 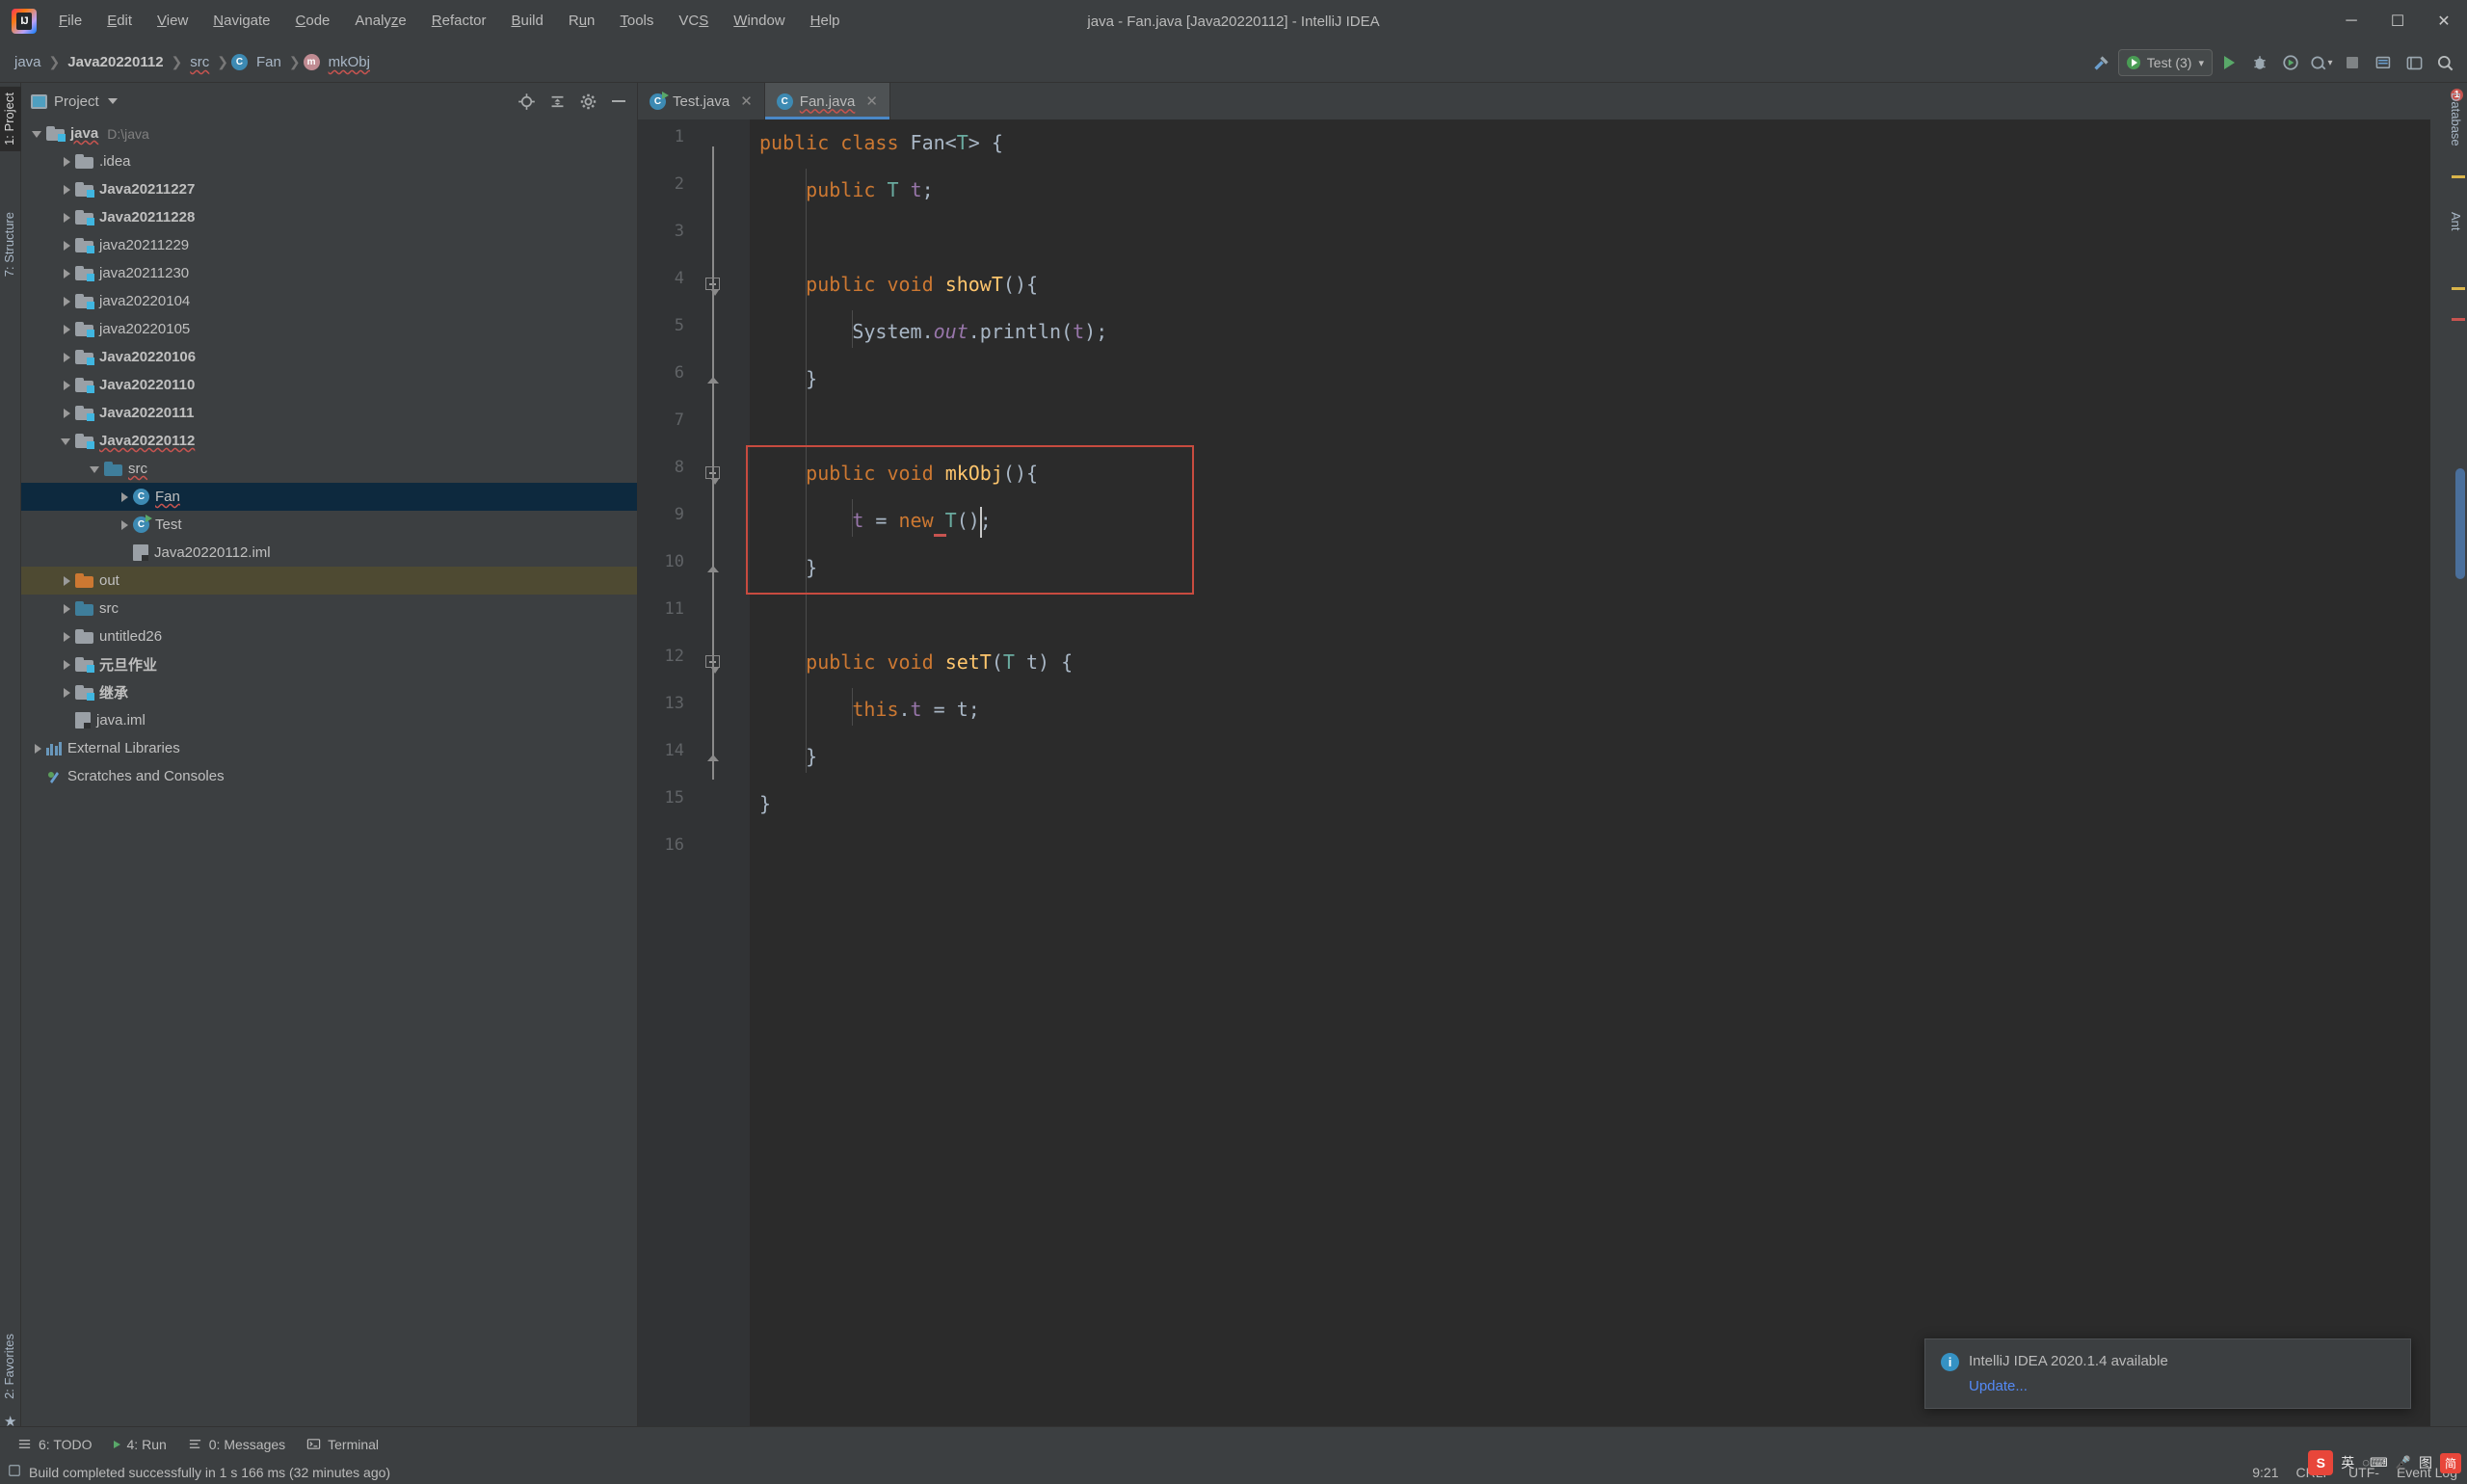 I want to click on breadcrumb-item-src: src, so click(x=199, y=62).